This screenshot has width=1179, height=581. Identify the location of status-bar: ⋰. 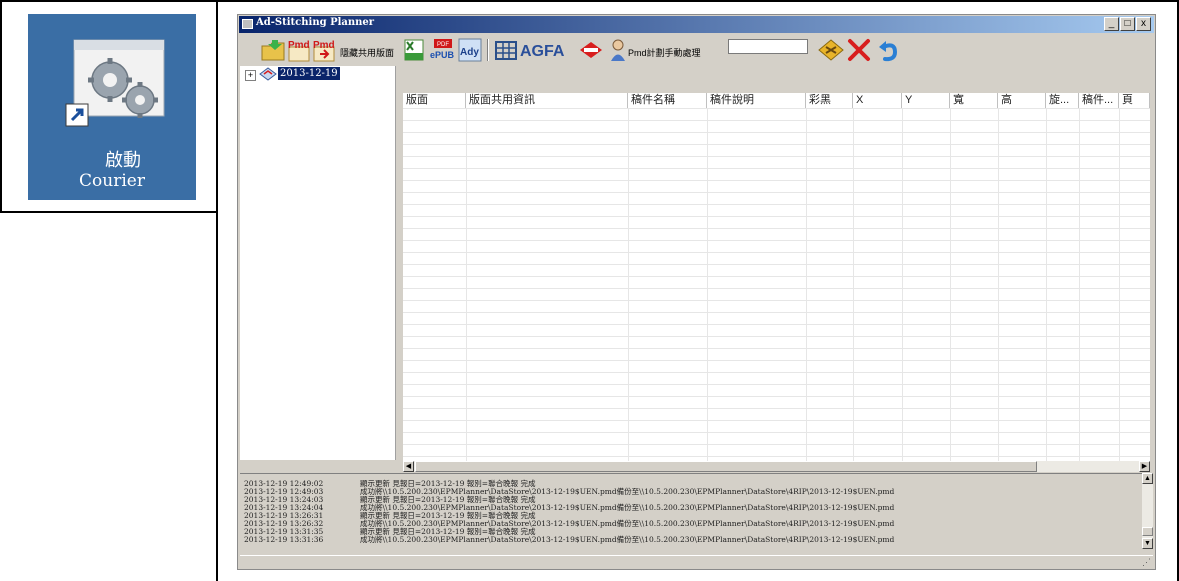
(696, 562).